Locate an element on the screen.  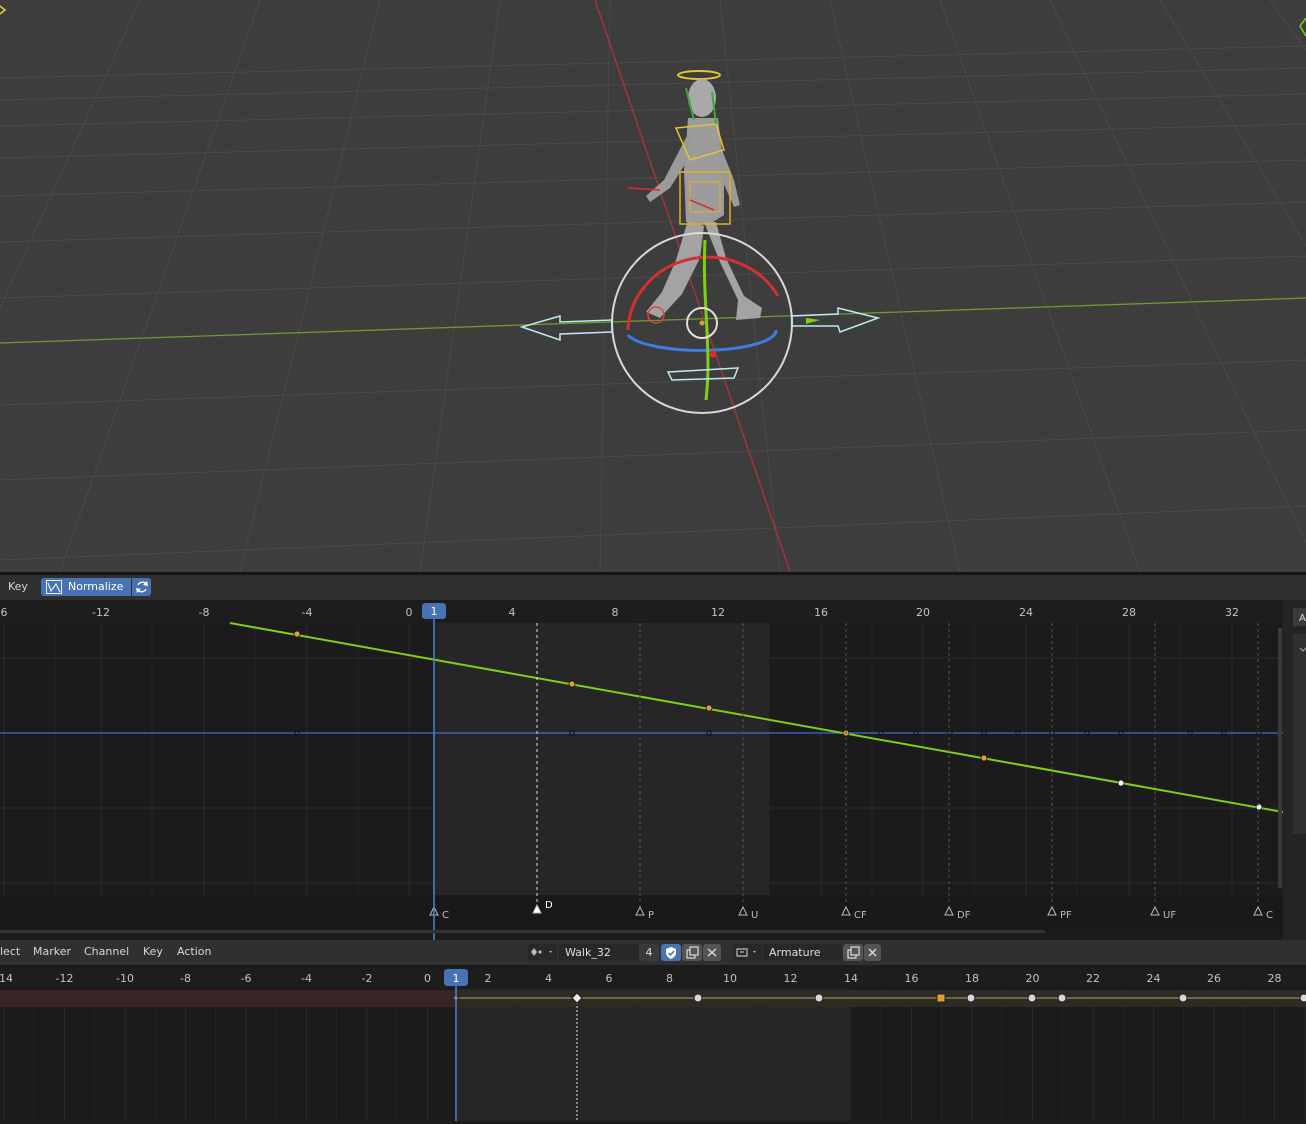
graph-editor-header: Key Normalize is located at coordinates (653, 587).